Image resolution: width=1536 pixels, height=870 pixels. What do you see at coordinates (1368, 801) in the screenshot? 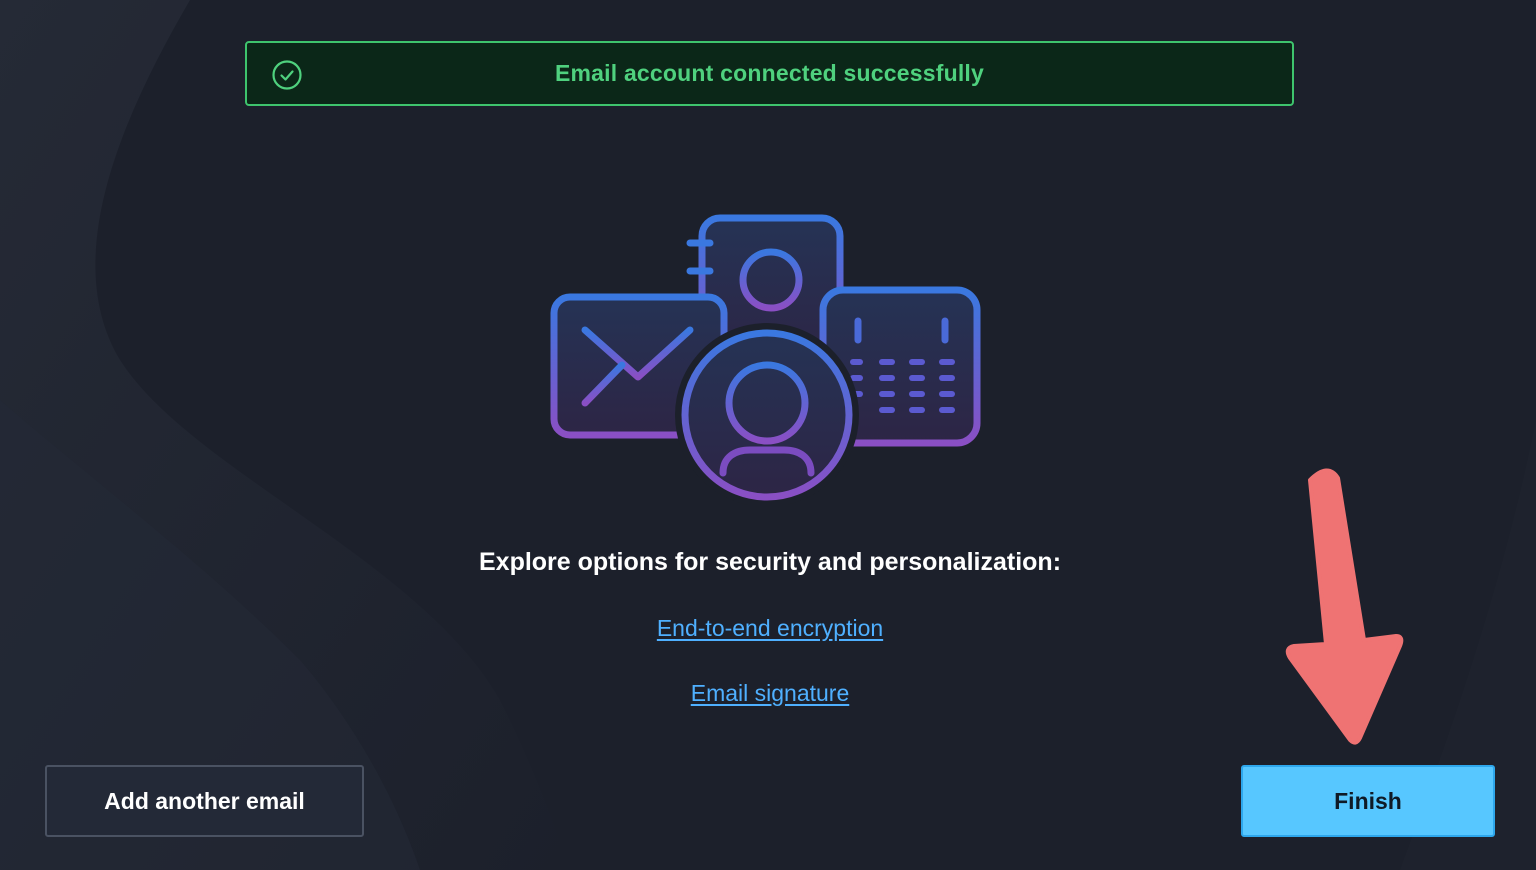
I see `finish-button: Finish` at bounding box center [1368, 801].